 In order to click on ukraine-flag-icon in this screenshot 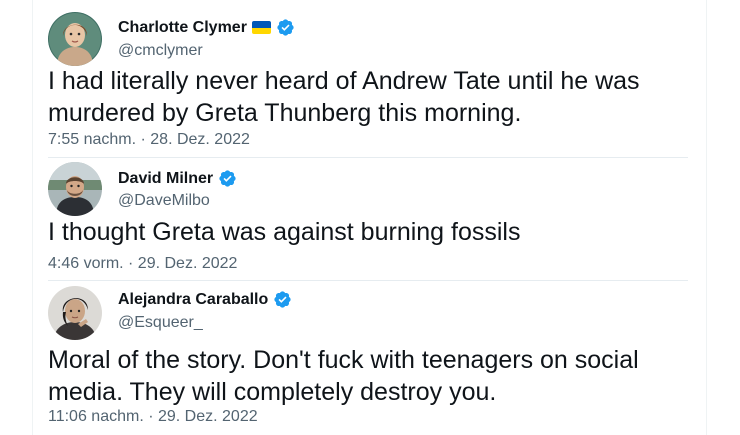, I will do `click(261, 27)`.